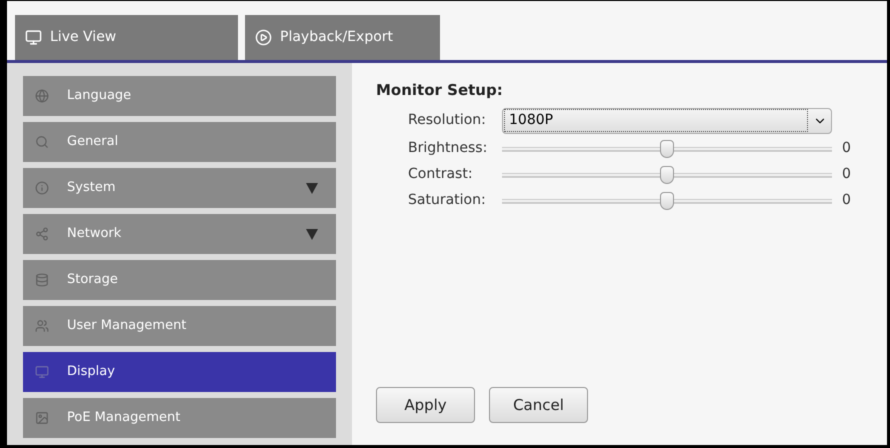 This screenshot has height=448, width=890. Describe the element at coordinates (179, 326) in the screenshot. I see `sidebar-item: User Management` at that location.